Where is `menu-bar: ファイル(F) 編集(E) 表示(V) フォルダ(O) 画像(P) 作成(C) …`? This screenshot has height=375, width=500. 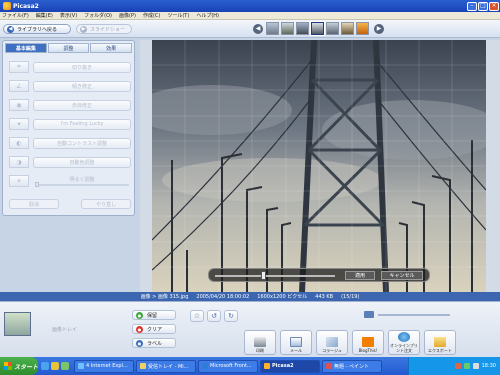 menu-bar: ファイル(F) 編集(E) 表示(V) フォルダ(O) 画像(P) 作成(C) … is located at coordinates (250, 16).